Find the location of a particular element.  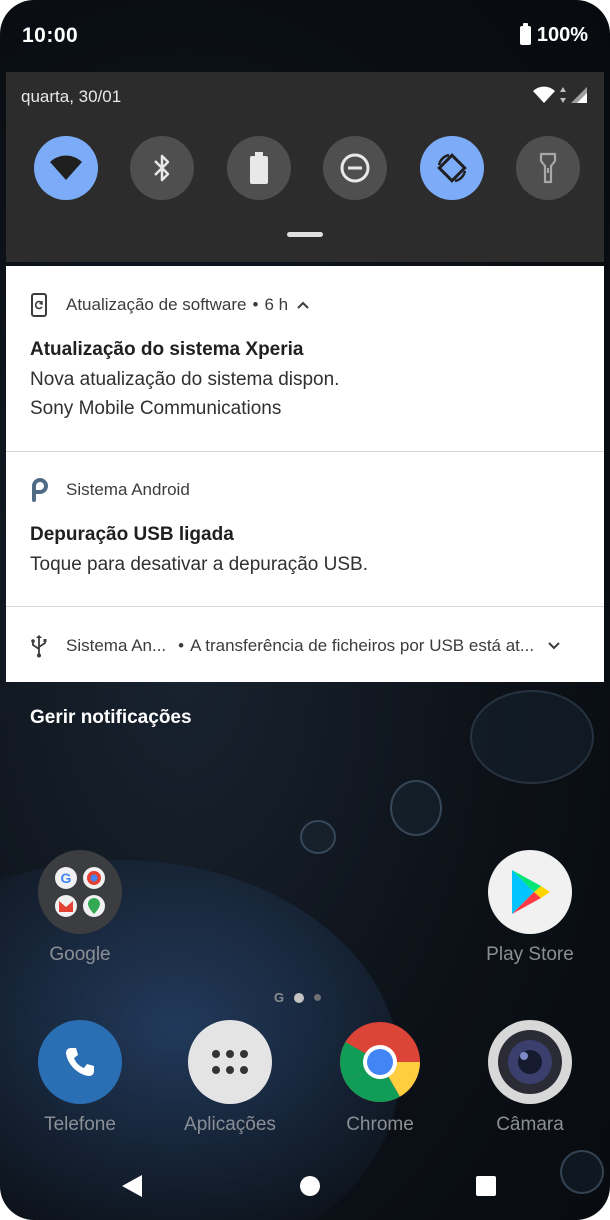

notification-text: Nova atualização do sistema dispon. is located at coordinates (185, 379).